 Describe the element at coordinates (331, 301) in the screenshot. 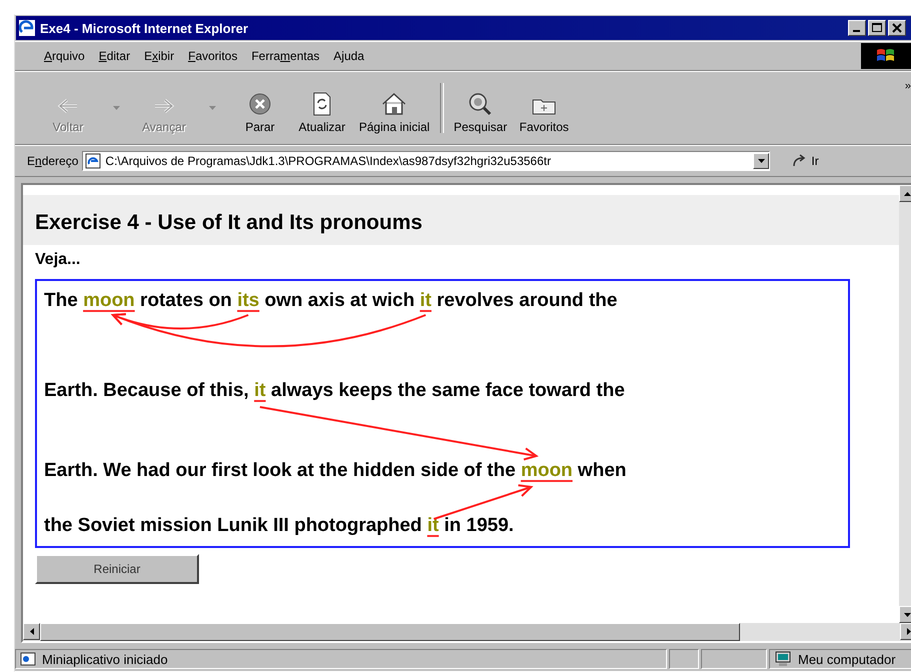

I see `passage-line: The moon rotates on its own axis at wich it revolves around the` at that location.